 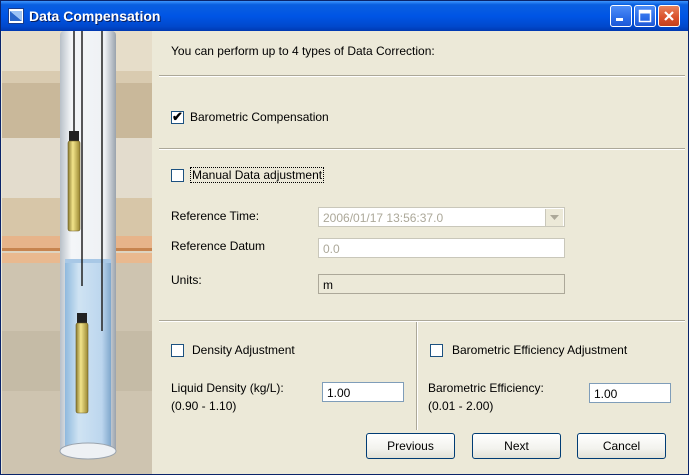 I want to click on maximize-button, so click(x=645, y=16).